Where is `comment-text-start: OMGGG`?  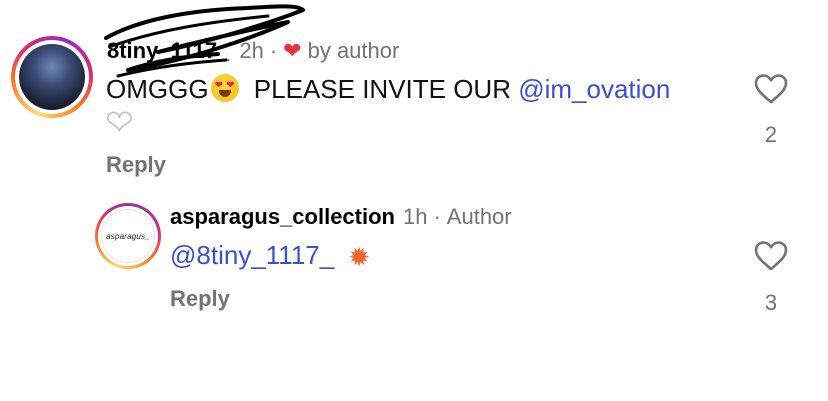
comment-text-start: OMGGG is located at coordinates (157, 89).